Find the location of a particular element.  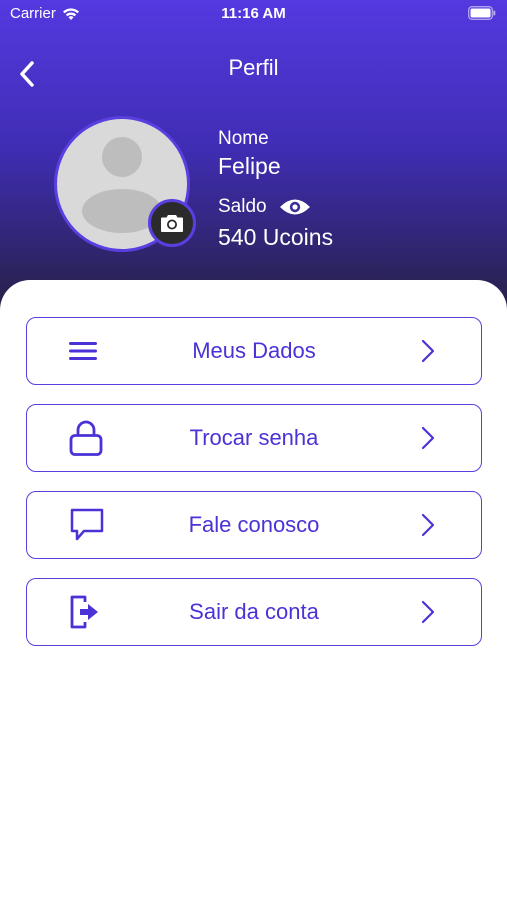

balance-value: 540 Ucoins is located at coordinates (276, 237).